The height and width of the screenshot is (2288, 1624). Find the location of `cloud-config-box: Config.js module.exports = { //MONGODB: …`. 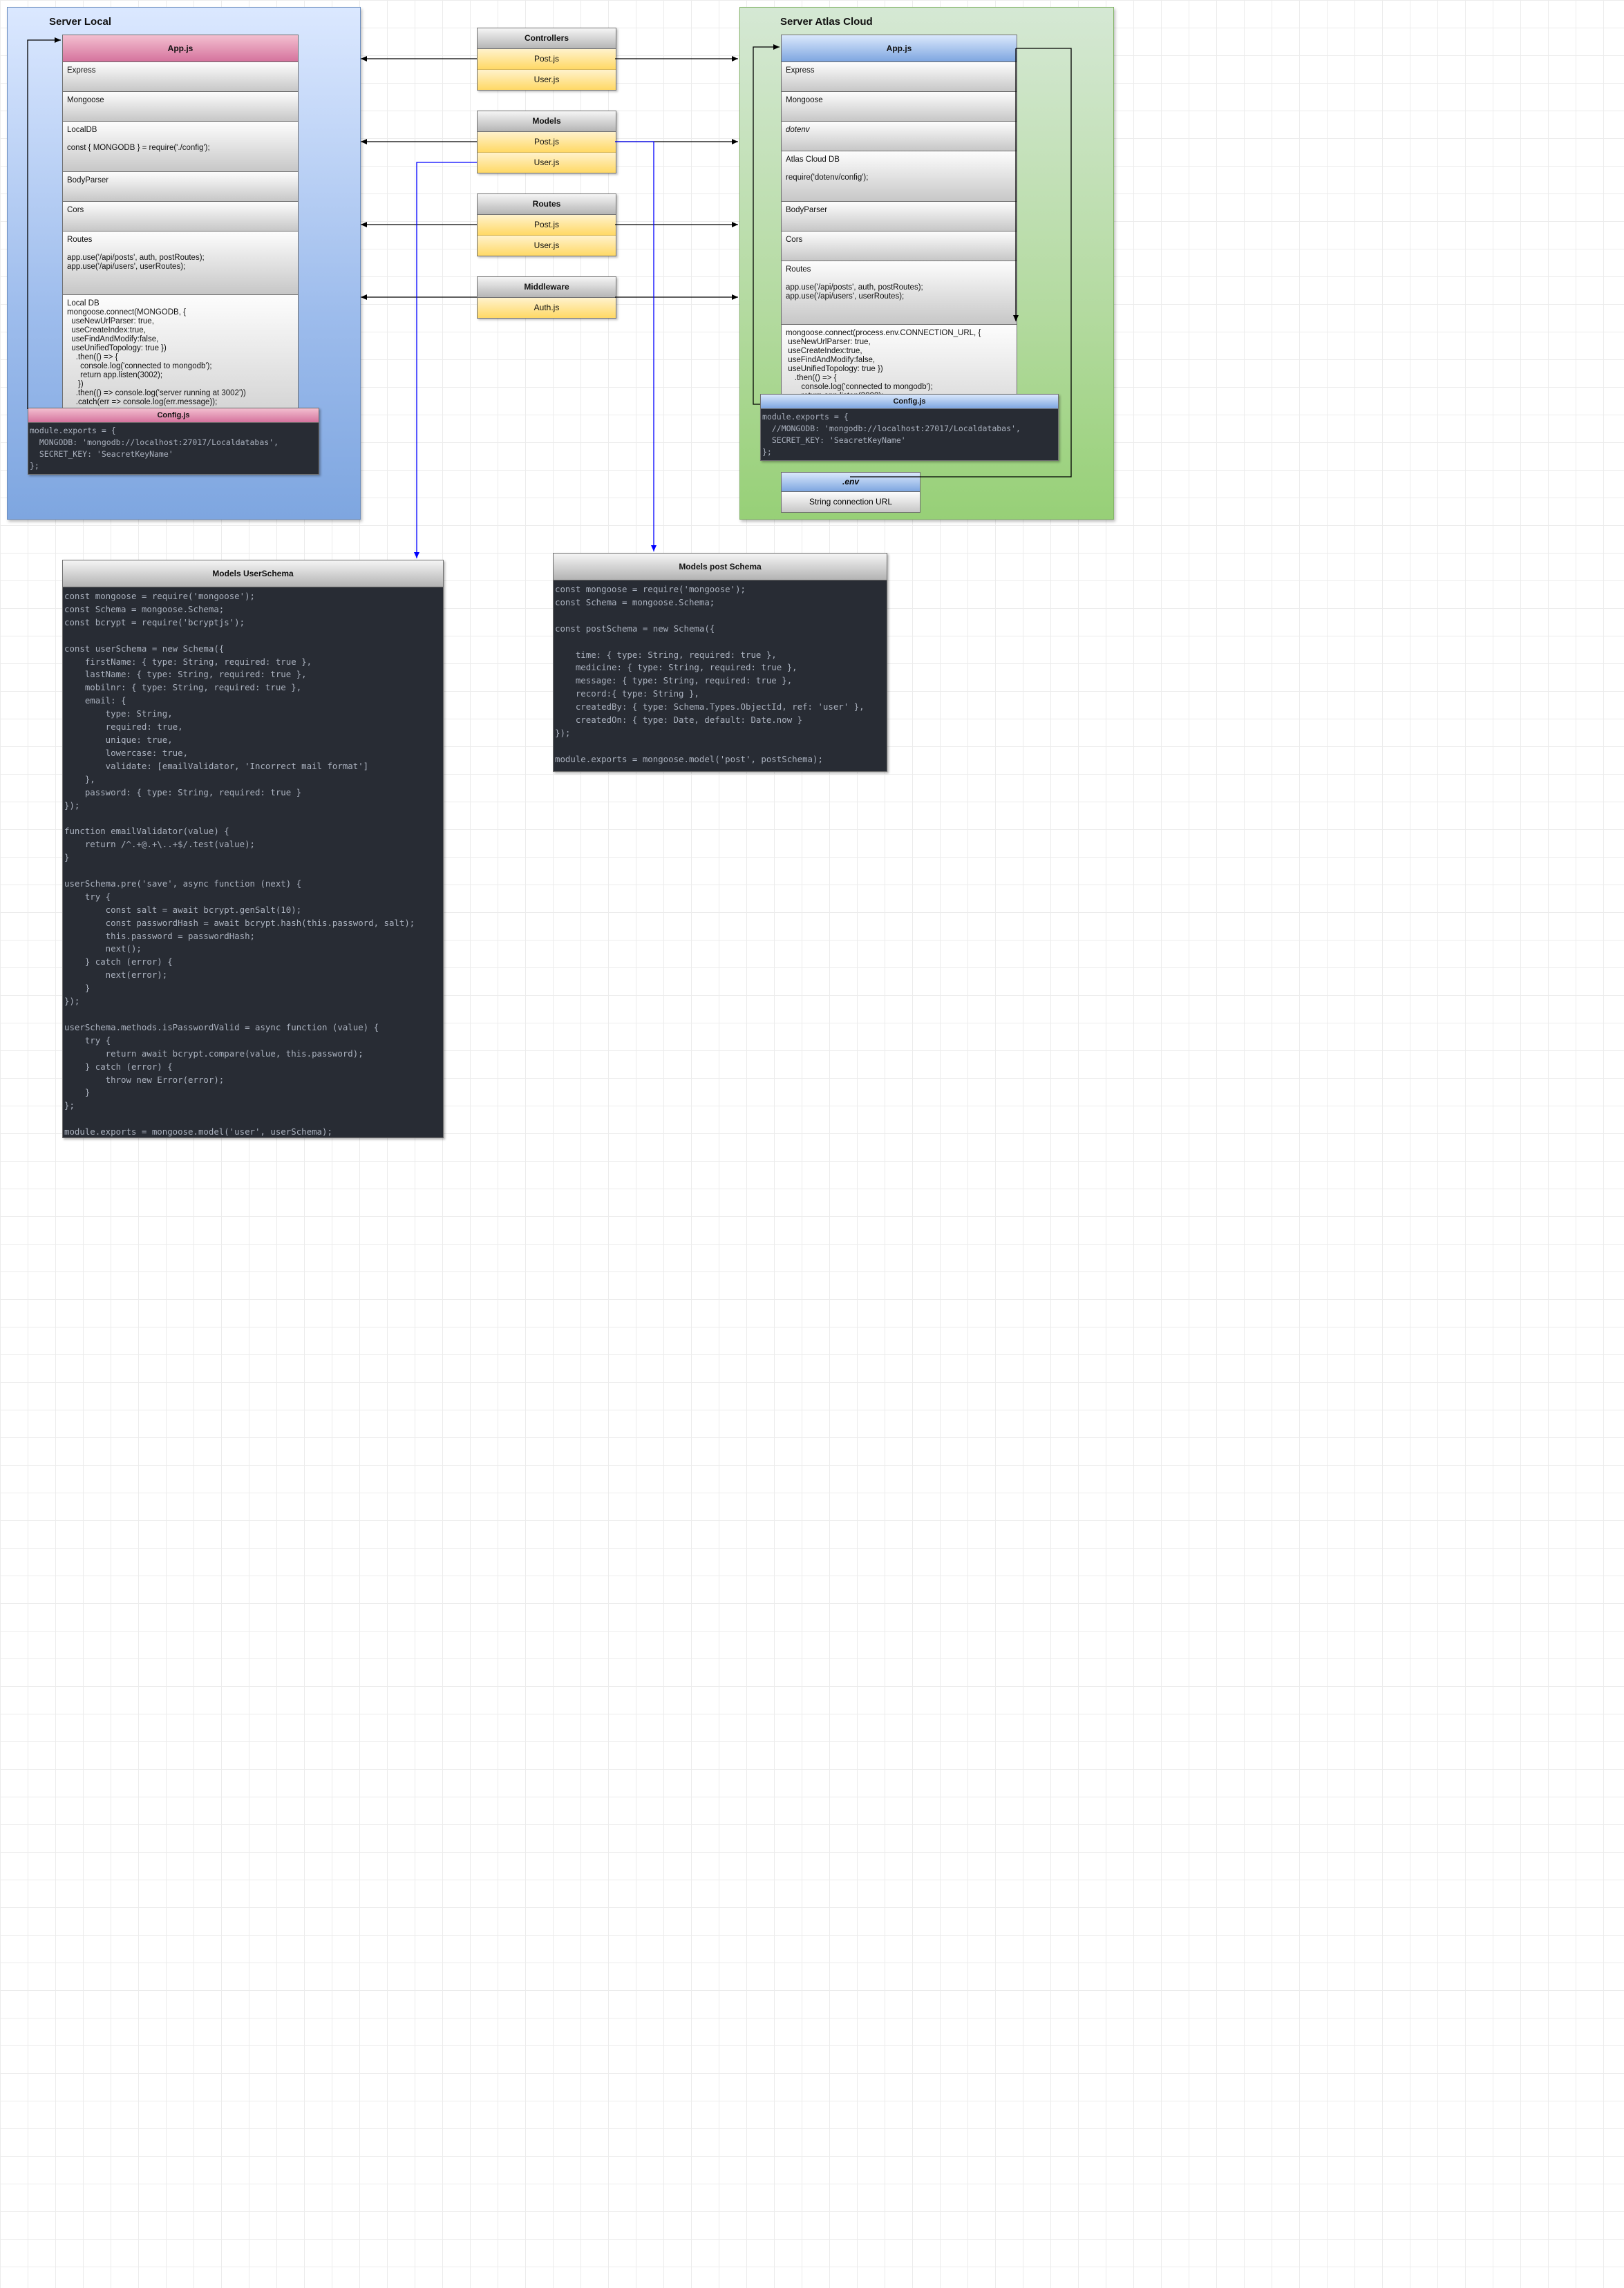

cloud-config-box: Config.js module.exports = { //MONGODB: … is located at coordinates (909, 427).